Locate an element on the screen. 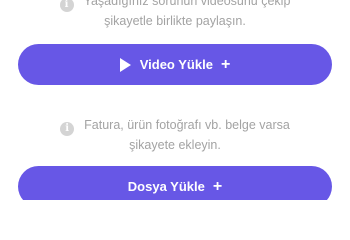 The height and width of the screenshot is (240, 350). document-hint-line-1: i Fatura, ürün fotoğrafı vb. belge varsa is located at coordinates (175, 126).